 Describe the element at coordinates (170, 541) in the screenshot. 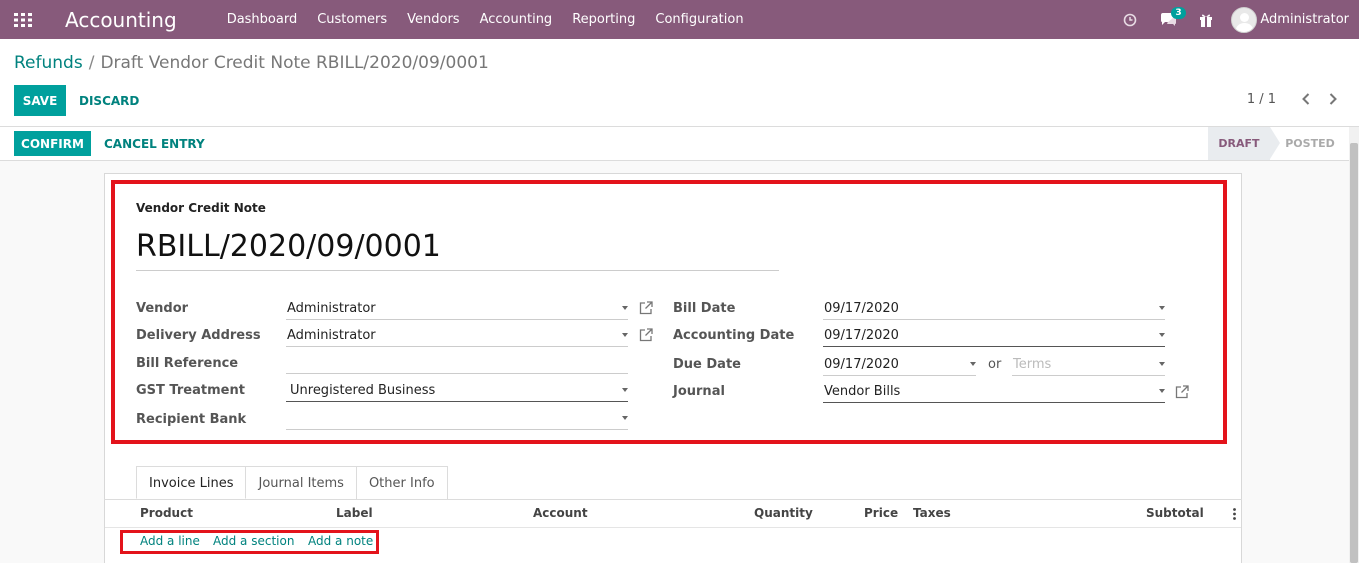

I see `add-line-link: Add a line` at that location.